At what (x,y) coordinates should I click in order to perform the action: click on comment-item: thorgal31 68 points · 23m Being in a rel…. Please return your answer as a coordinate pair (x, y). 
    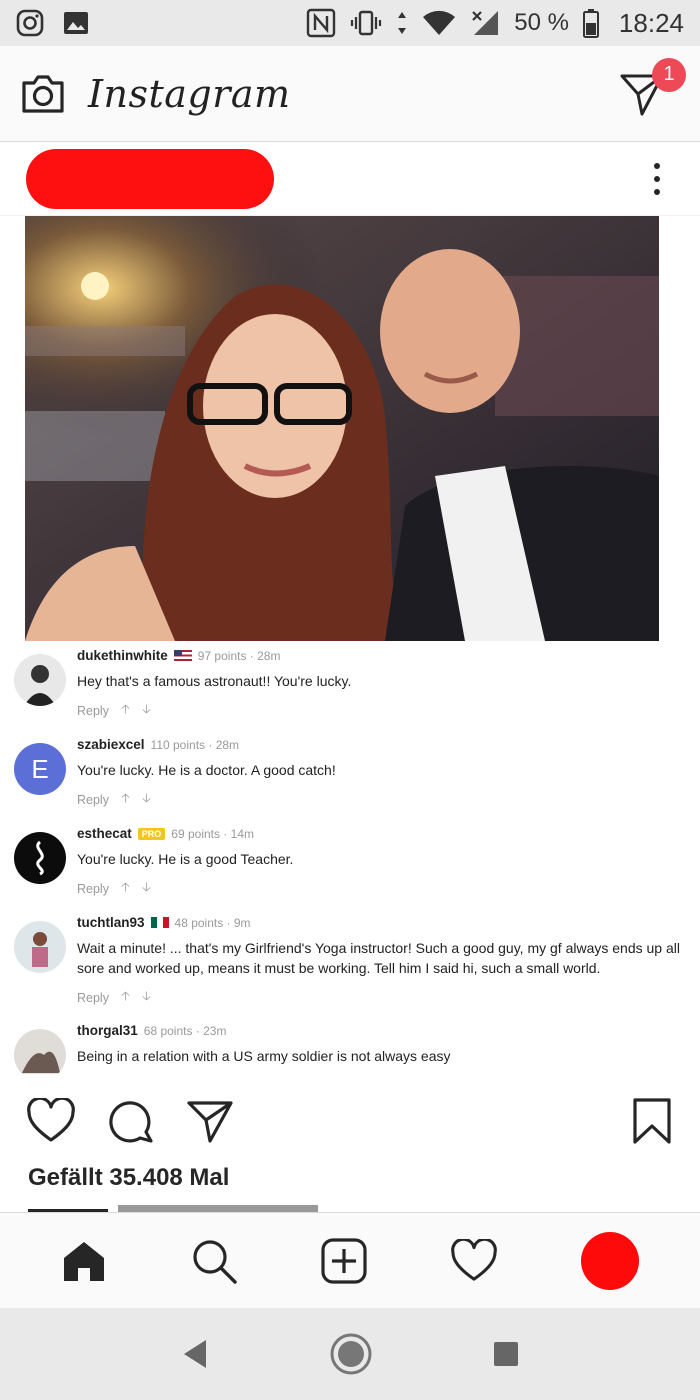
    Looking at the image, I should click on (350, 1048).